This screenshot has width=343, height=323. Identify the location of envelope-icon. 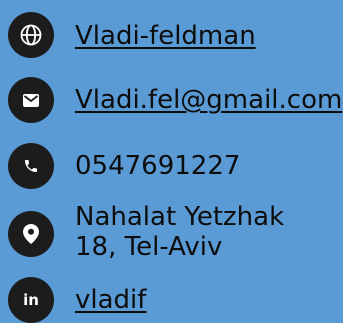
(31, 100).